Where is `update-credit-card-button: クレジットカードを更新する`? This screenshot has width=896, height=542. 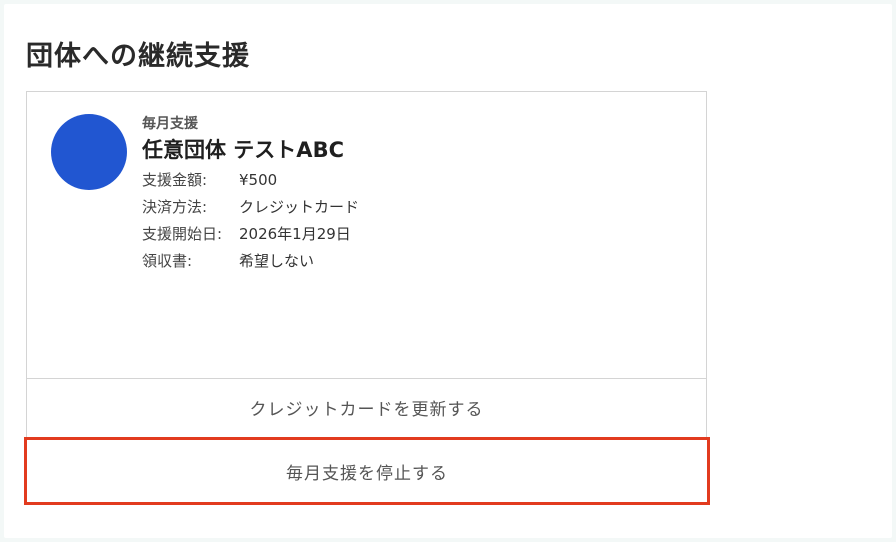
update-credit-card-button: クレジットカードを更新する is located at coordinates (366, 407).